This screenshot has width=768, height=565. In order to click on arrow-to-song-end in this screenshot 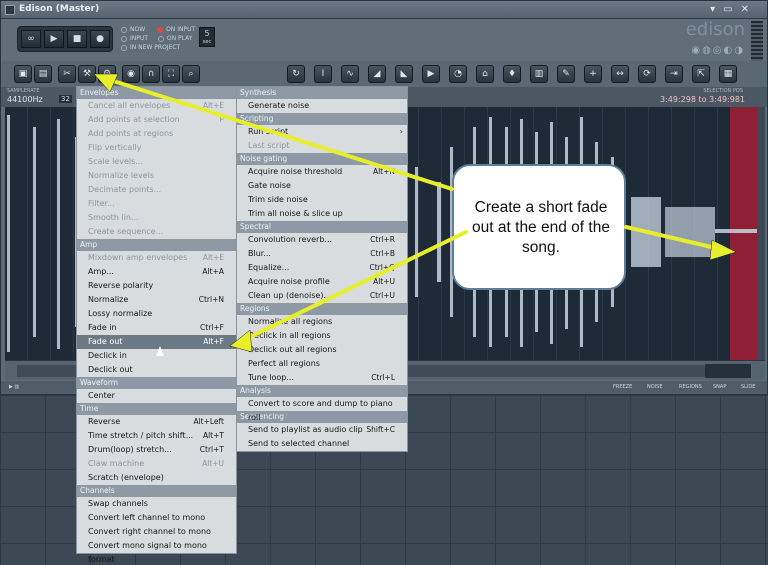, I will do `click(675, 238)`.